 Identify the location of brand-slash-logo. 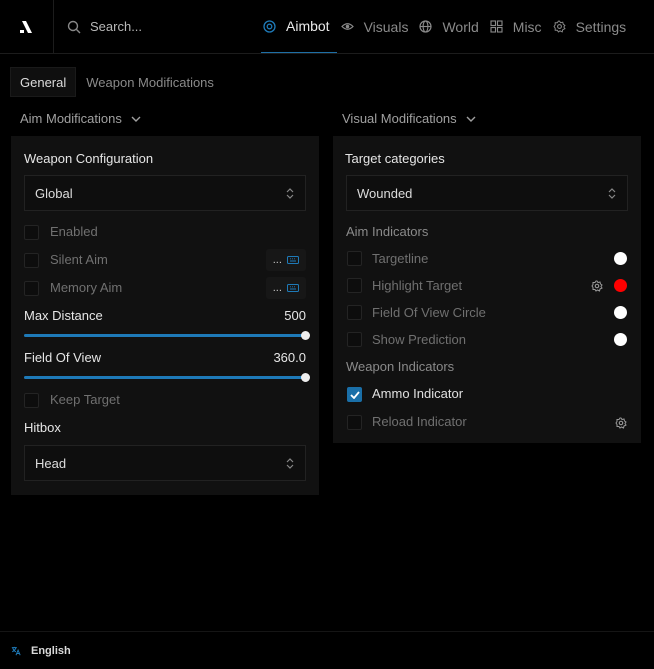
(25, 27).